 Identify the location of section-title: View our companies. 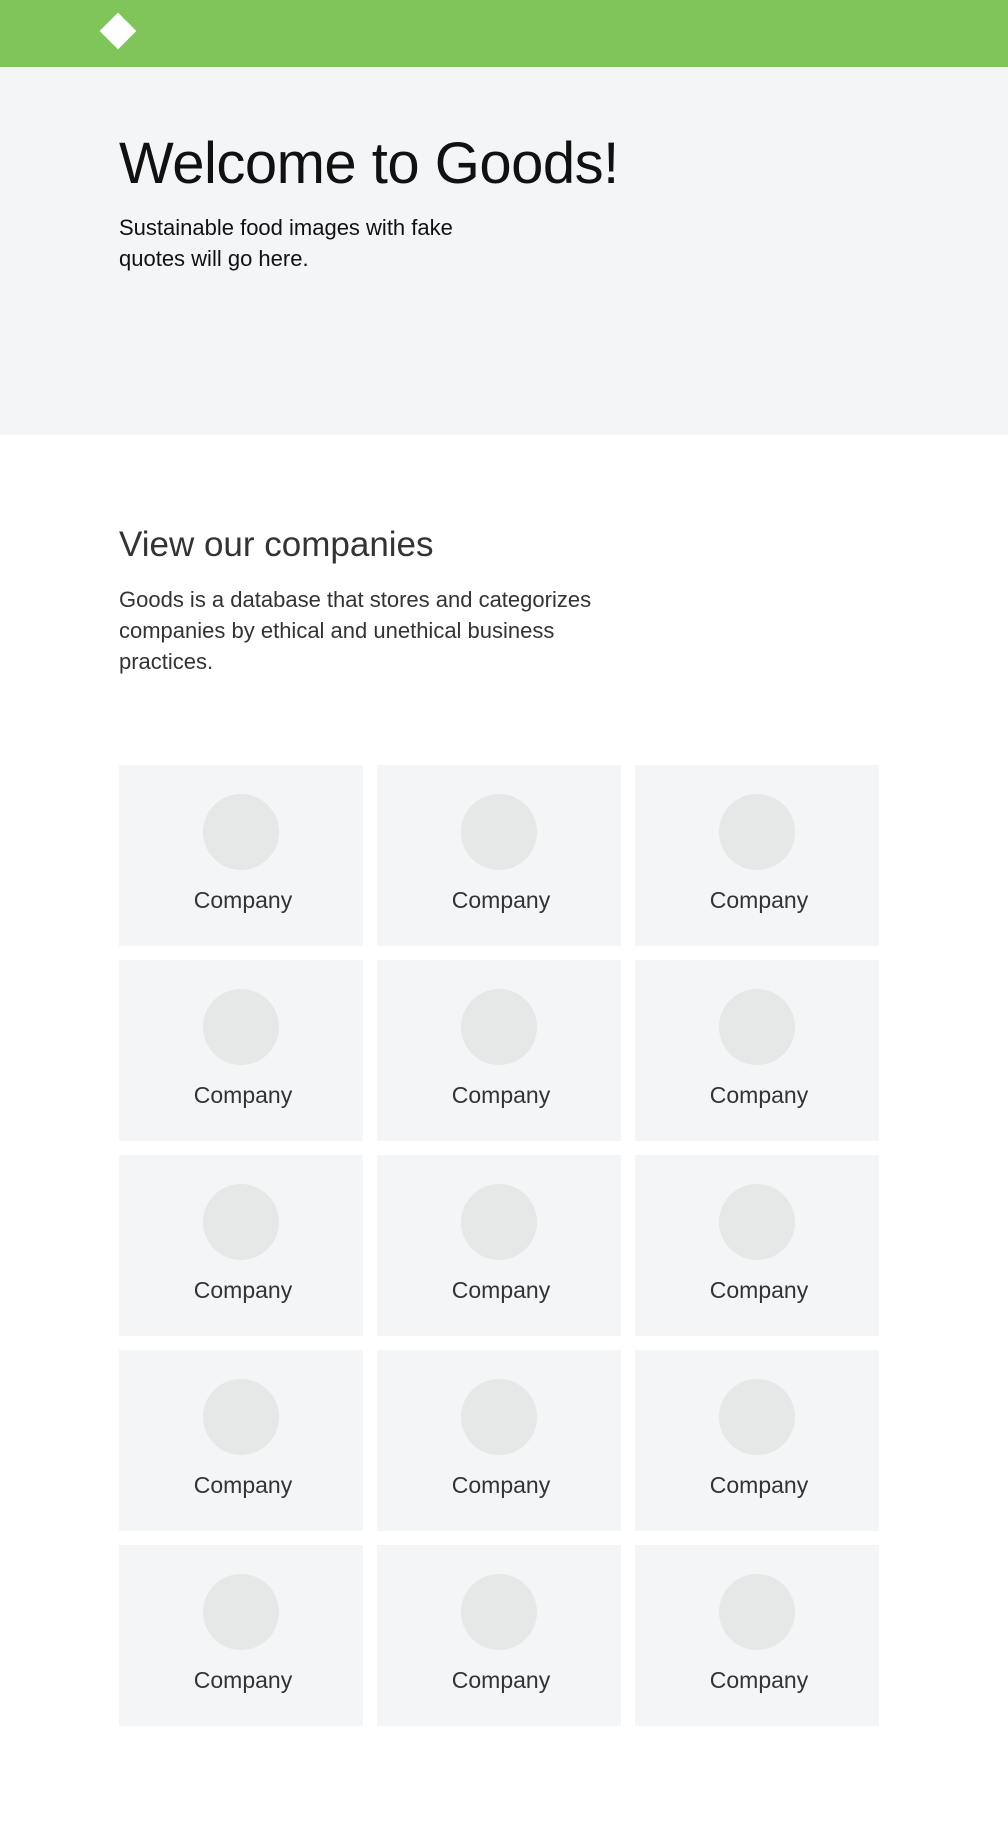
(276, 544).